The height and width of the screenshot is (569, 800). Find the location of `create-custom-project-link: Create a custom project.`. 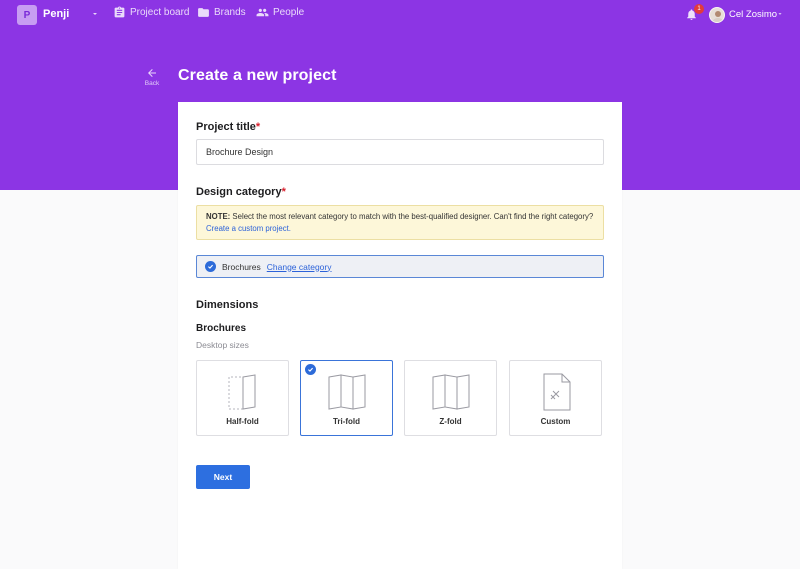

create-custom-project-link: Create a custom project. is located at coordinates (248, 228).